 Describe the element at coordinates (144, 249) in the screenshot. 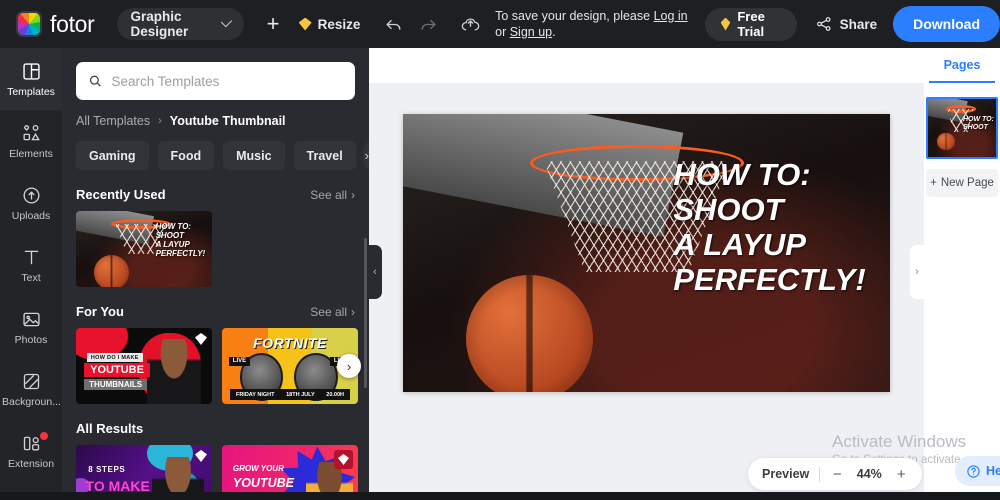

I see `template-card-layup: HOW TO: SHOOT A LAYUP PERFECTLY!` at that location.